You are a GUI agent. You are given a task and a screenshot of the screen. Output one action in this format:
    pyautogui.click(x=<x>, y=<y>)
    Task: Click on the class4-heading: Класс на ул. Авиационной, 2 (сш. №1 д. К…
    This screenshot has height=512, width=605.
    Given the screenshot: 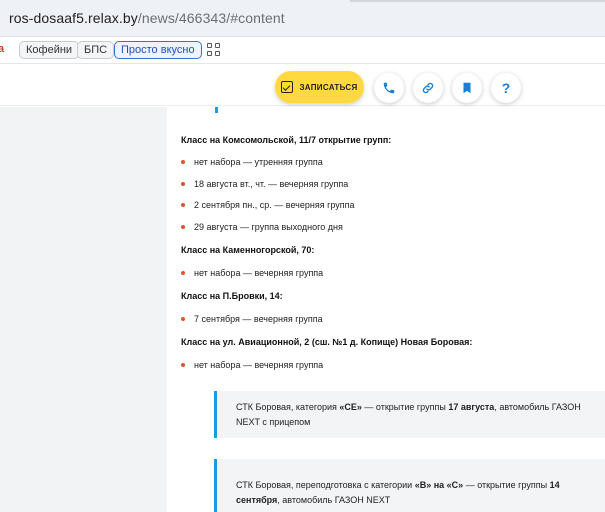 What is the action you would take?
    pyautogui.click(x=327, y=342)
    